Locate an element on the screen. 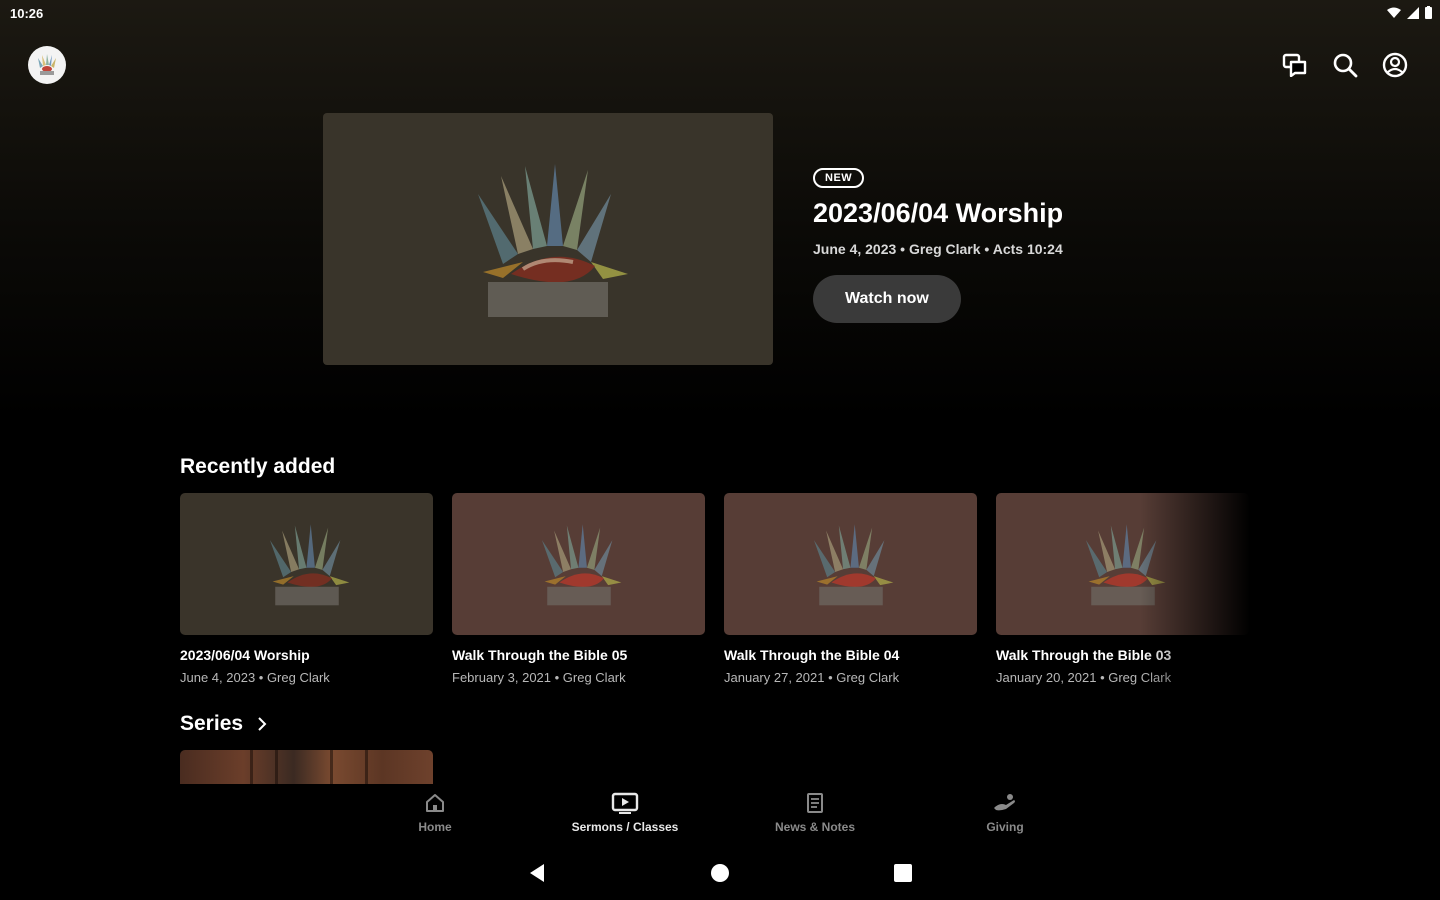  church-logo-icon is located at coordinates (47, 64).